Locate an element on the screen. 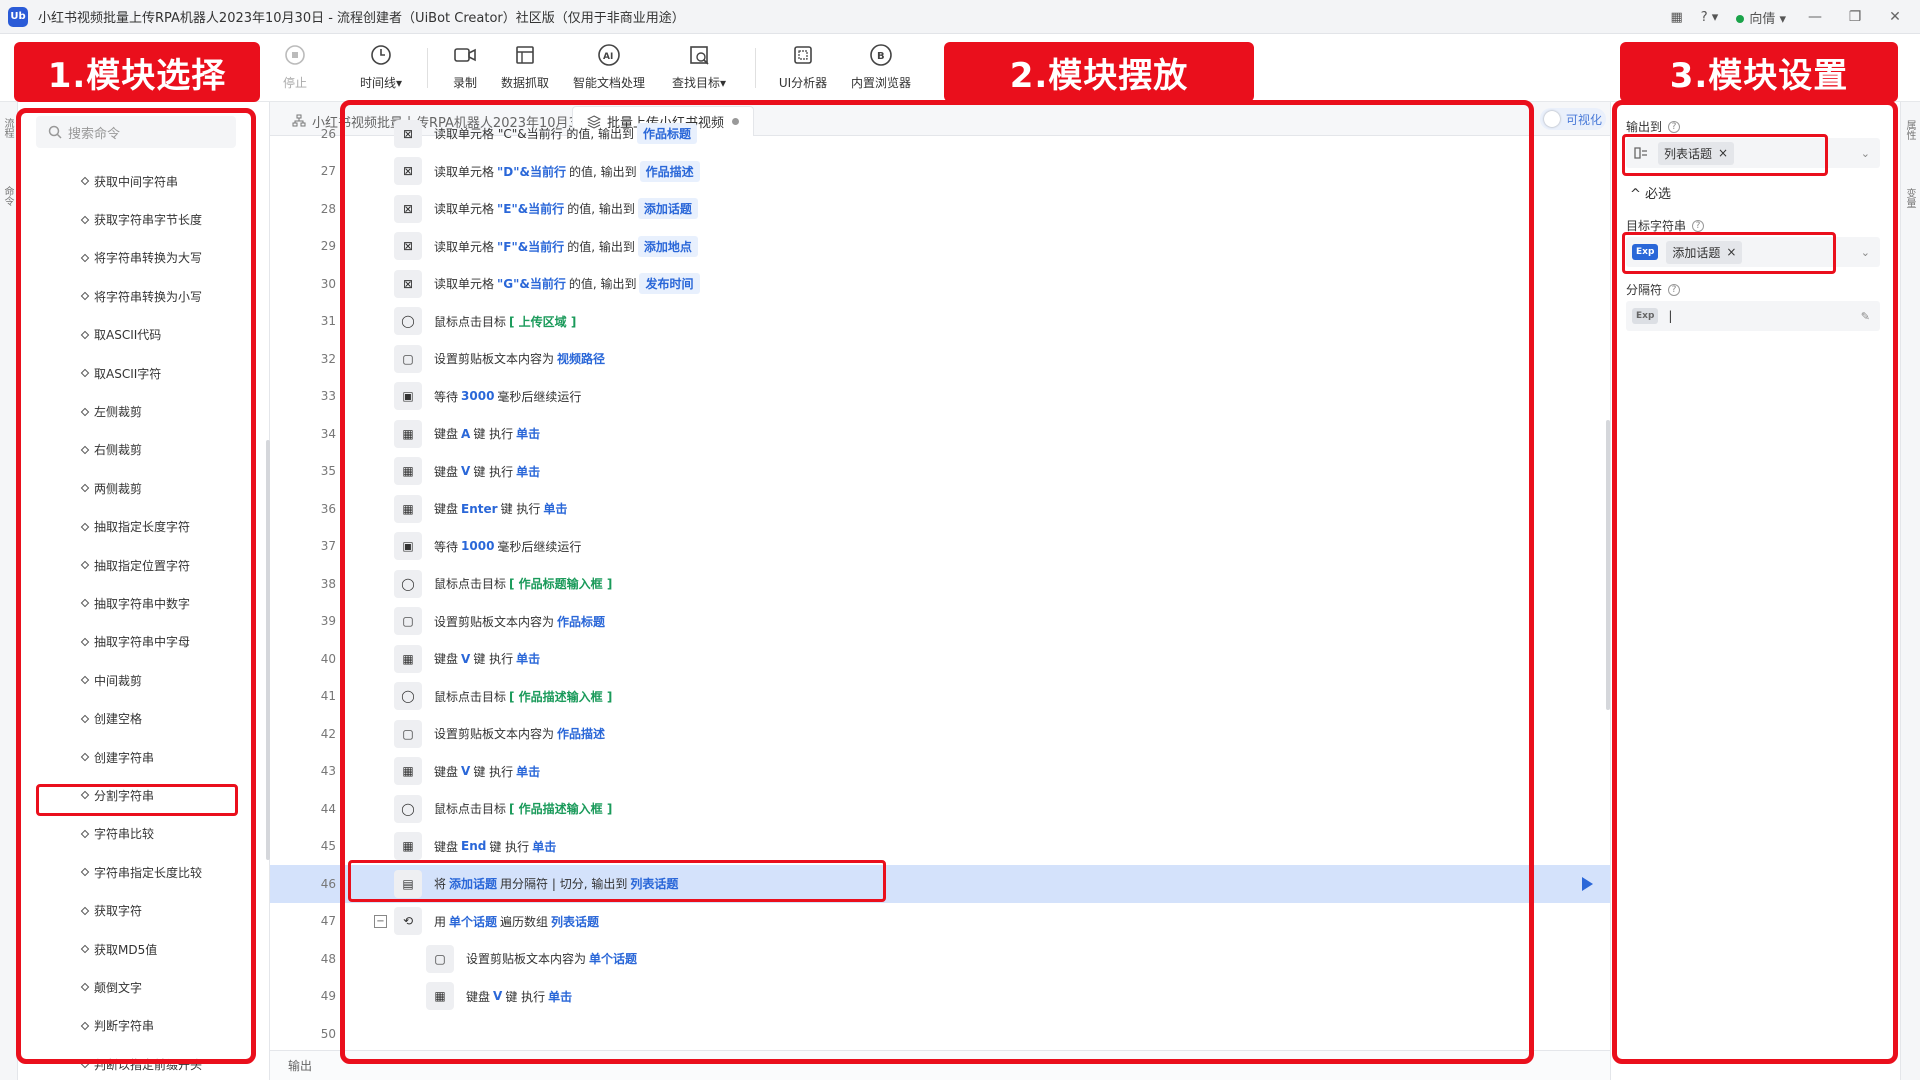  ui-analyzer-button: UI分析器 is located at coordinates (803, 66).